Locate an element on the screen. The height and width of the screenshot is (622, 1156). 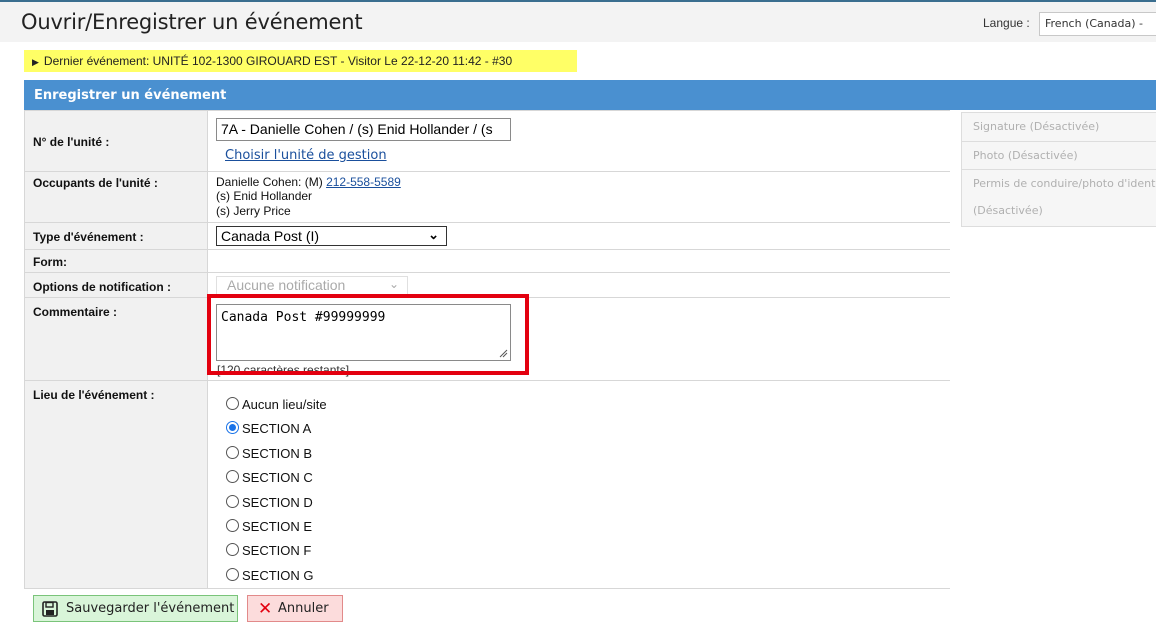
comment-label: Commentaire : is located at coordinates (75, 312).